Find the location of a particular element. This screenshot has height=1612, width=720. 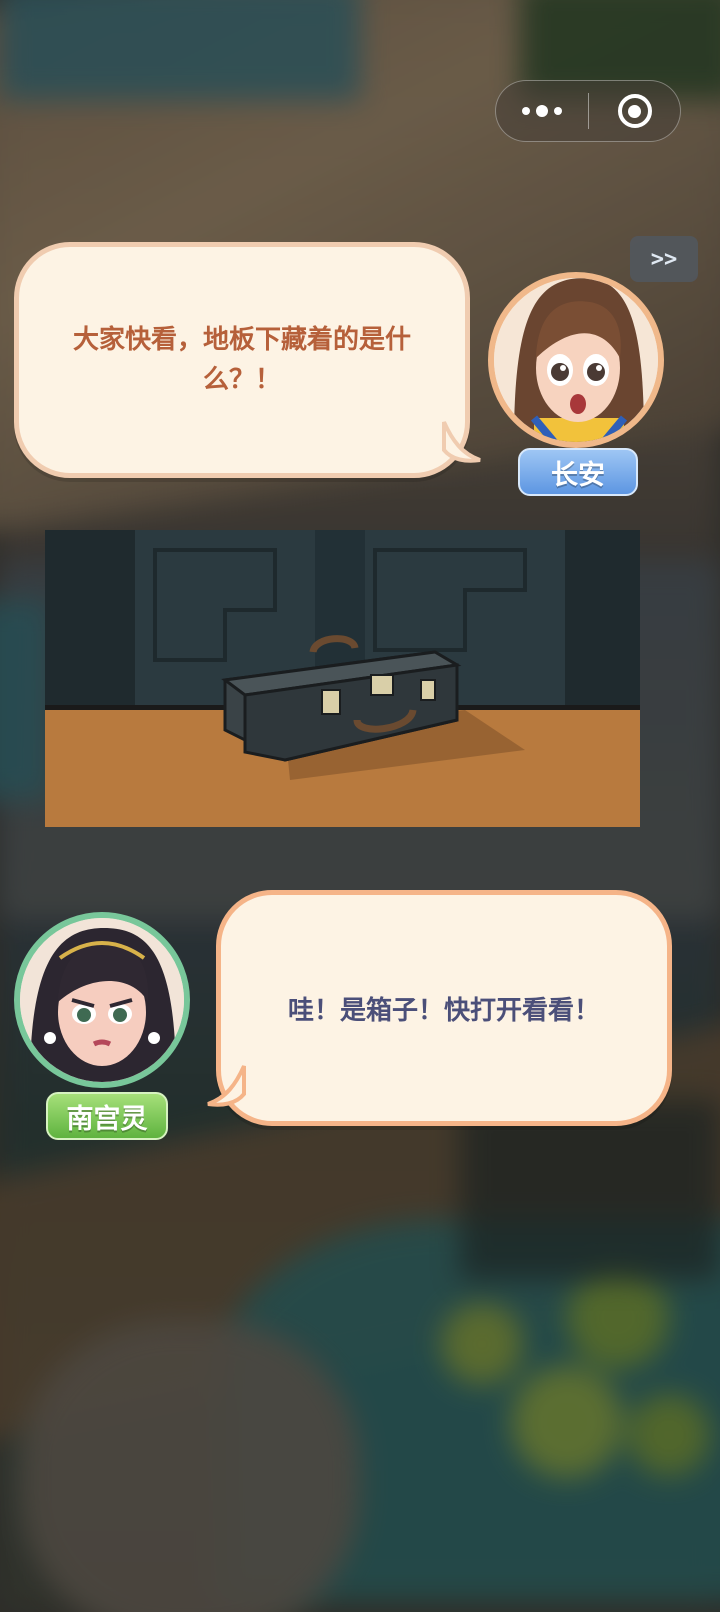

dialogue-text: 哇！是箱子！快打开看看！ is located at coordinates (443, 1010).